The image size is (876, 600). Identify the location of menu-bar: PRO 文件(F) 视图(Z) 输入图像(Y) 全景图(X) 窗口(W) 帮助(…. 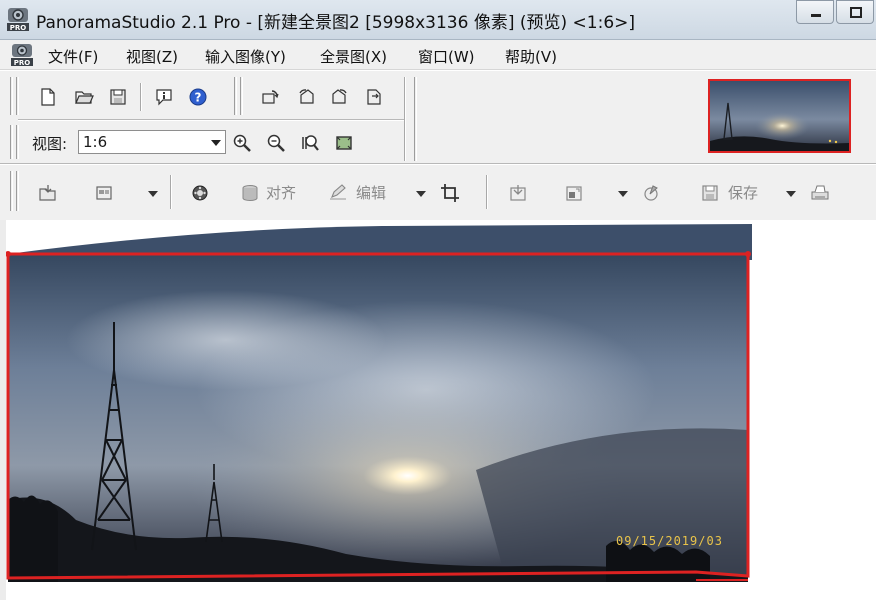
(438, 74).